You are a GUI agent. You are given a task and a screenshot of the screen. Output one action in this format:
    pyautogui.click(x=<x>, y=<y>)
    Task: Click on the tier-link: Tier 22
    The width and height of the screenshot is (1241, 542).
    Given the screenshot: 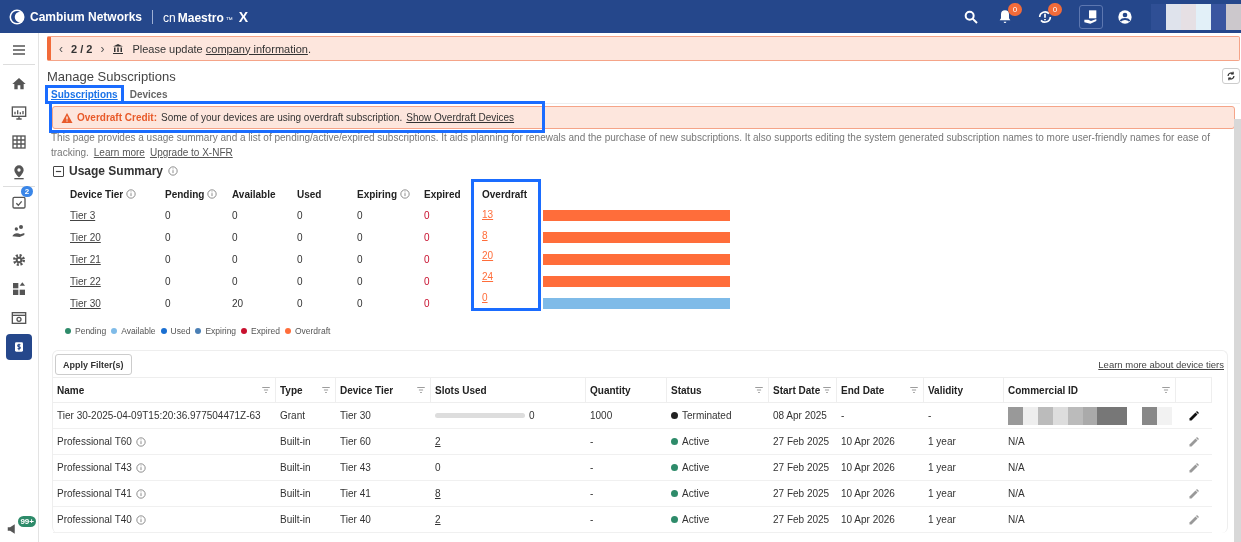 What is the action you would take?
    pyautogui.click(x=85, y=281)
    